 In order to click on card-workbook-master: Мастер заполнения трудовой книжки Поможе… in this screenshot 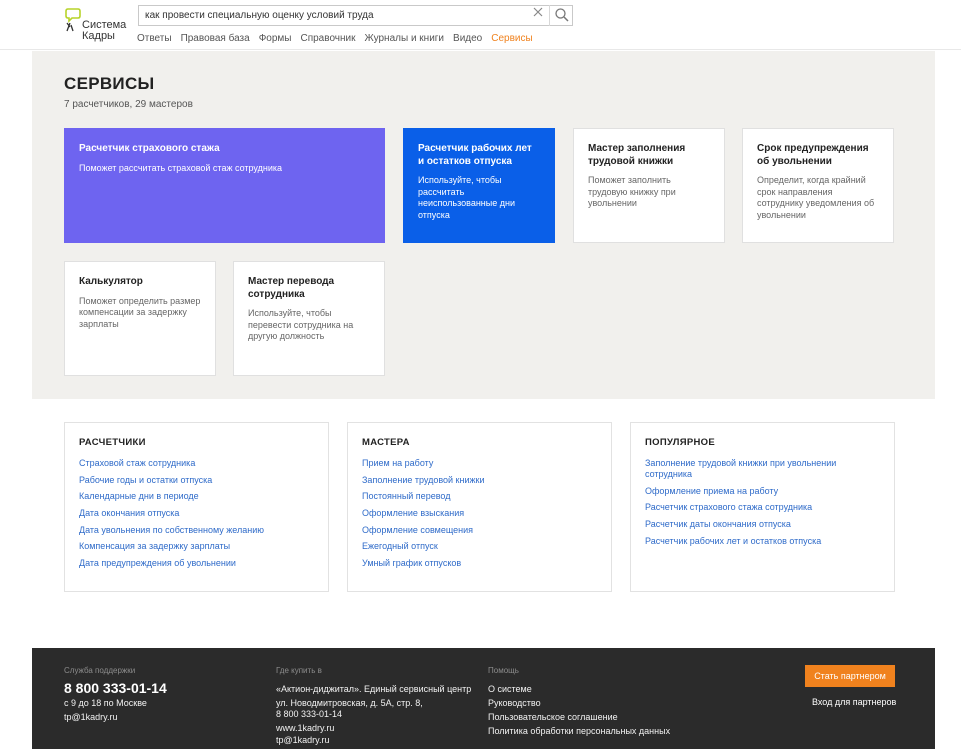, I will do `click(649, 185)`.